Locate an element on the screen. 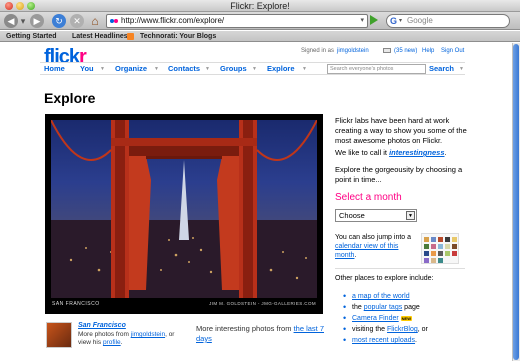 The image size is (520, 361). interestingness-link: interestingness is located at coordinates (416, 152).